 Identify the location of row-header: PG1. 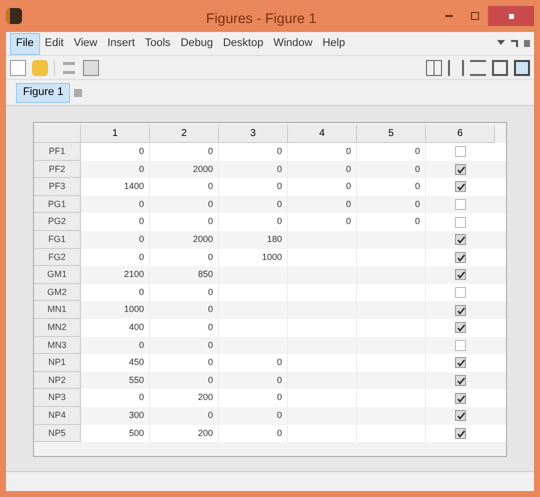
(57, 205).